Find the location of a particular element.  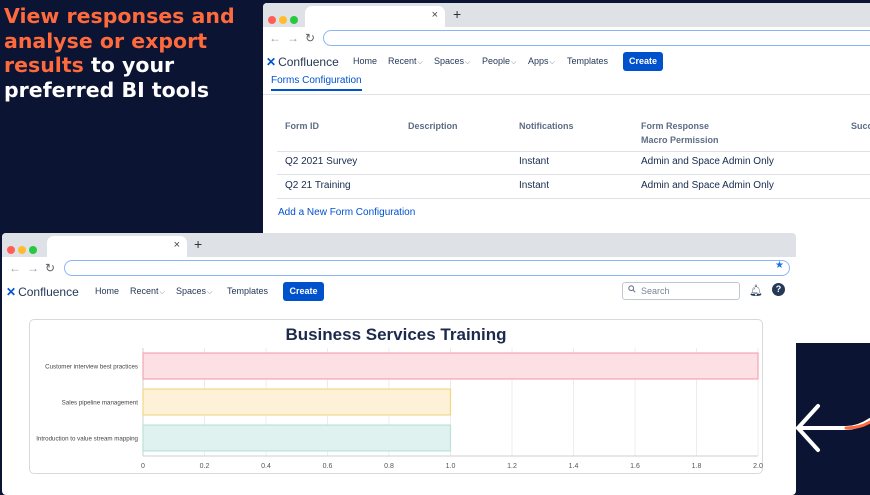

x-tick-label: 0.4 is located at coordinates (266, 466).